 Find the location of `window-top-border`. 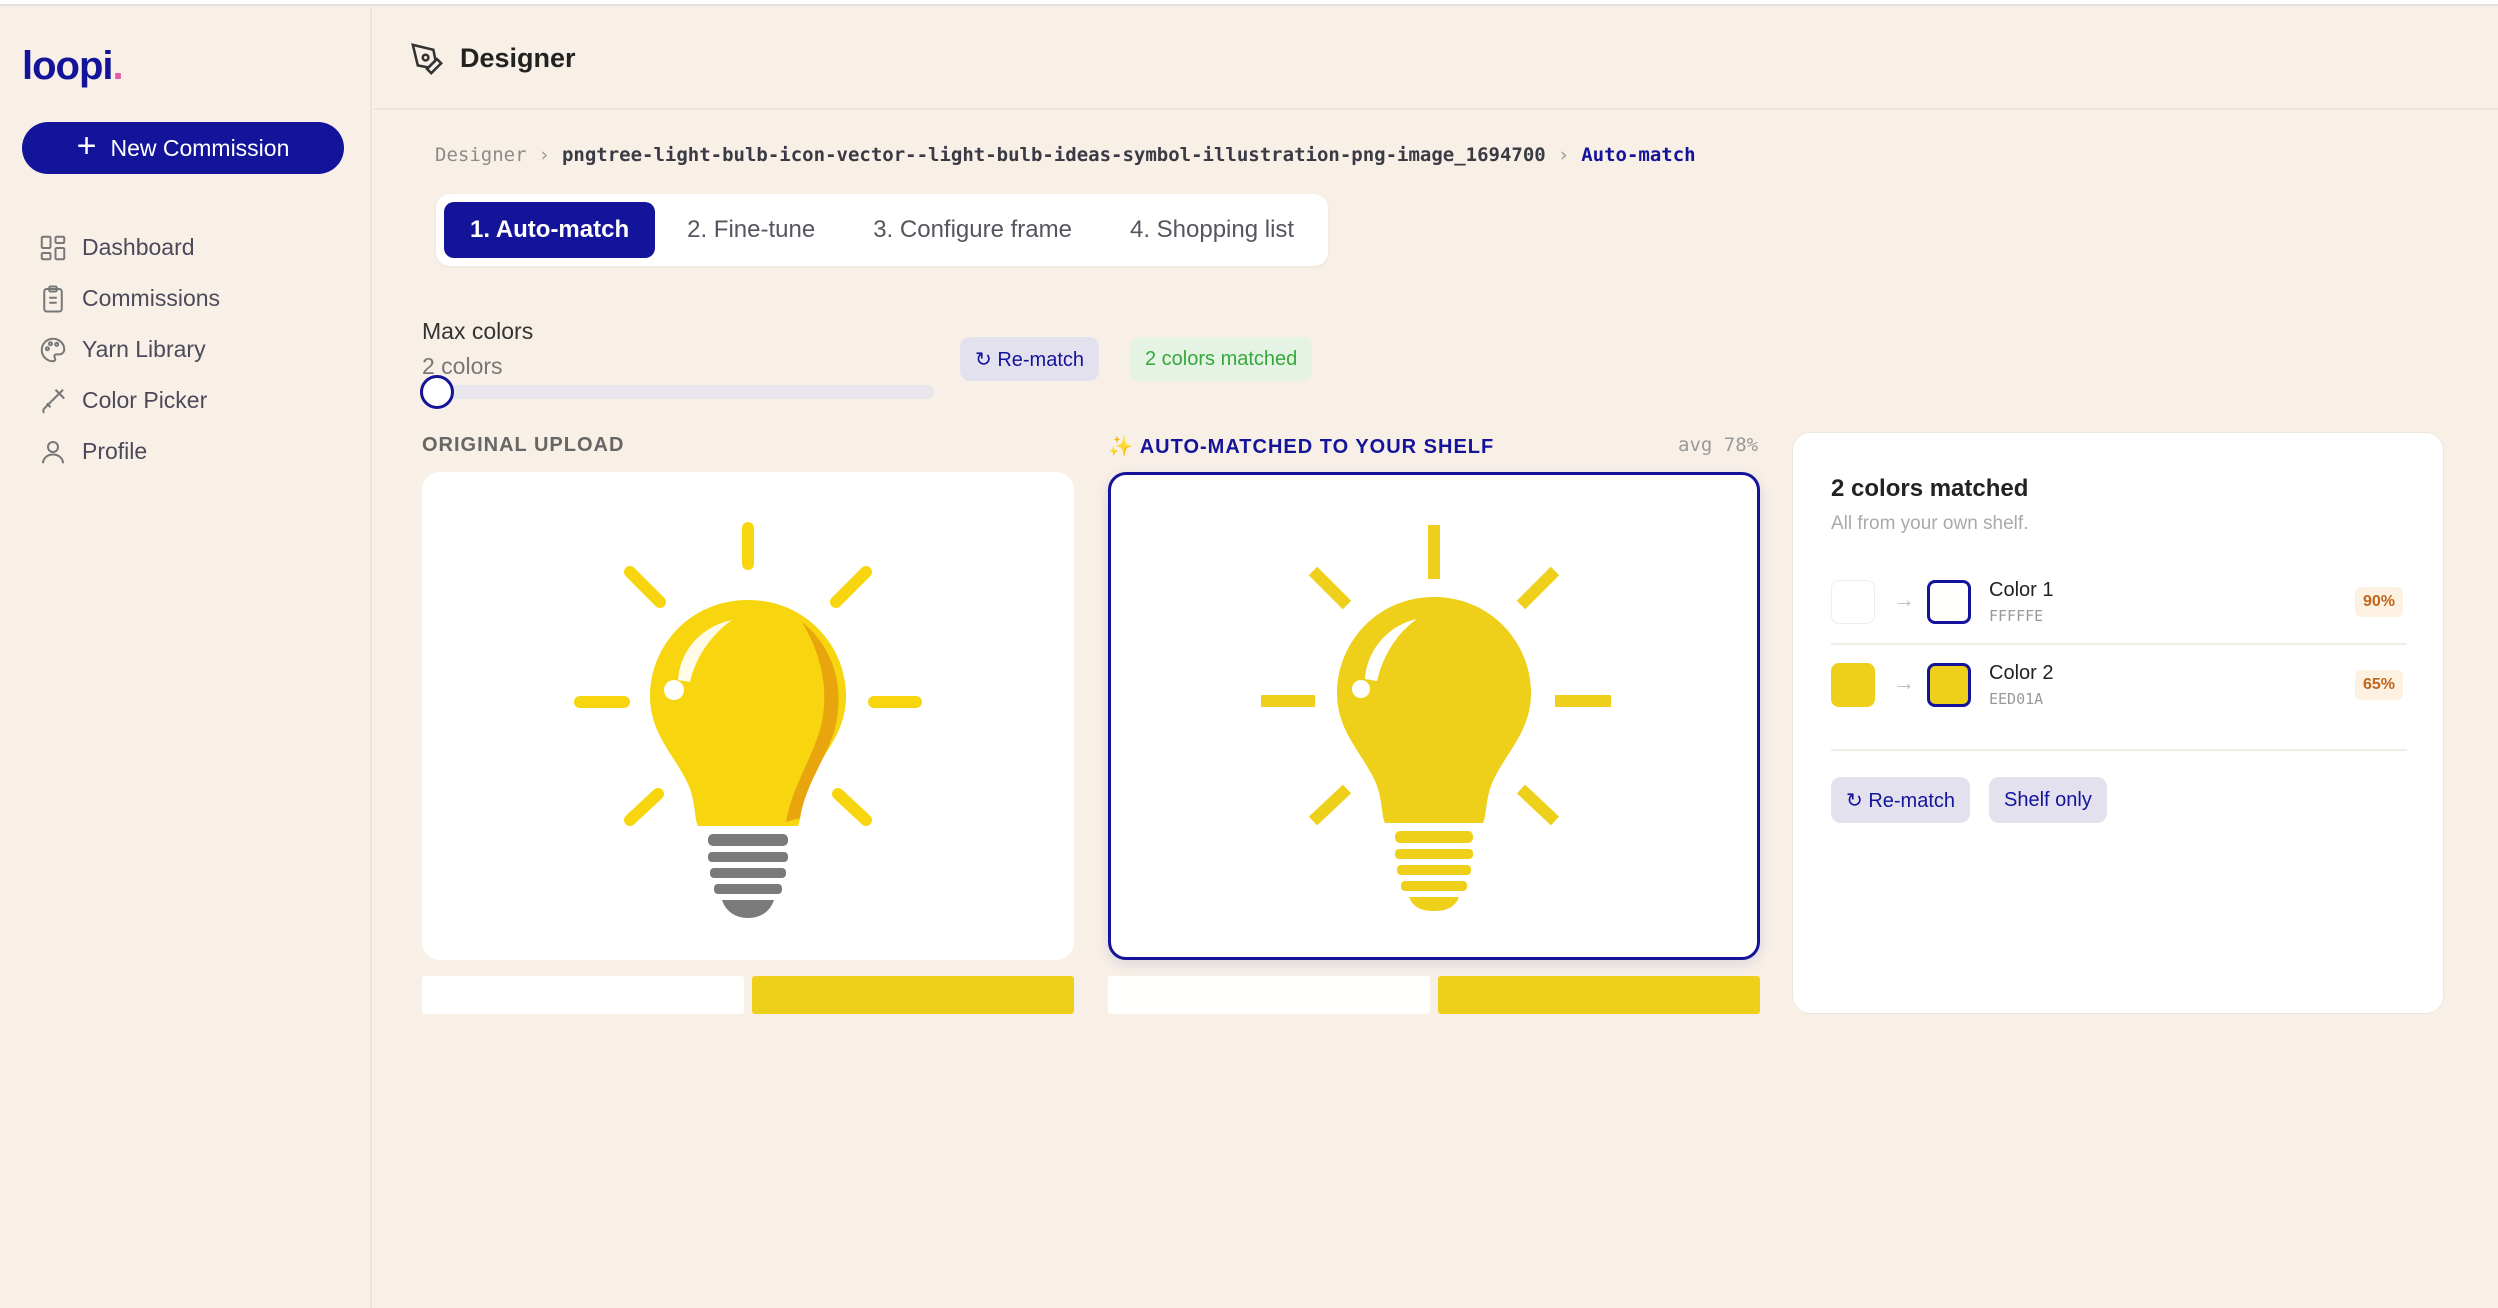

window-top-border is located at coordinates (1249, 3).